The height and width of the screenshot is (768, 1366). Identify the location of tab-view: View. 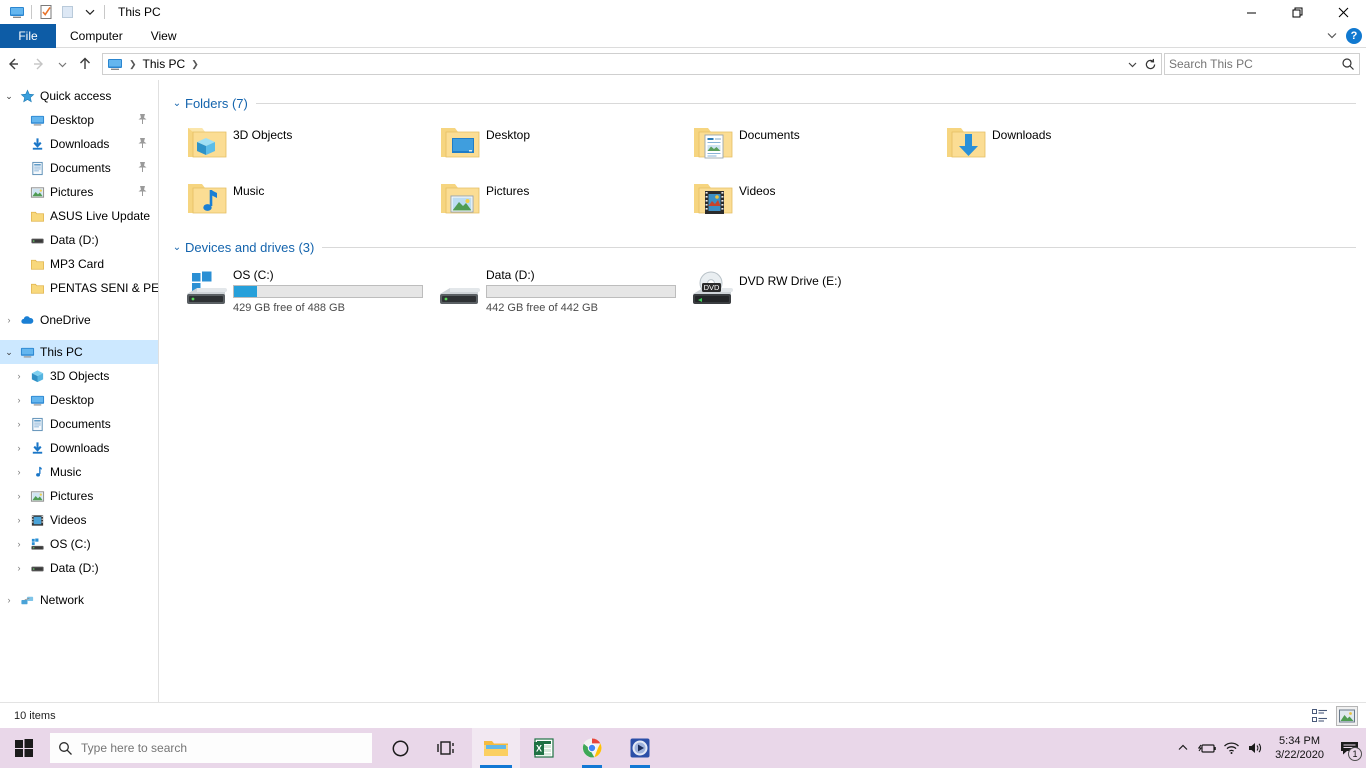
(164, 36).